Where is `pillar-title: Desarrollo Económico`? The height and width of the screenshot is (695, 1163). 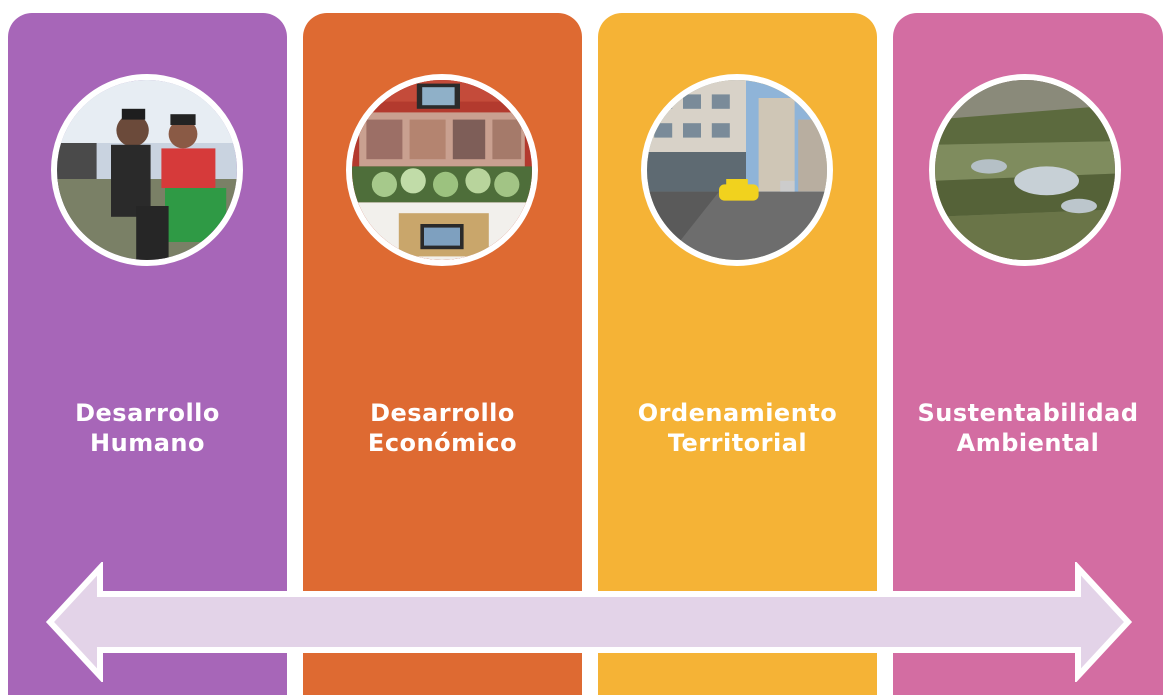
pillar-title: Desarrollo Económico is located at coordinates (442, 428).